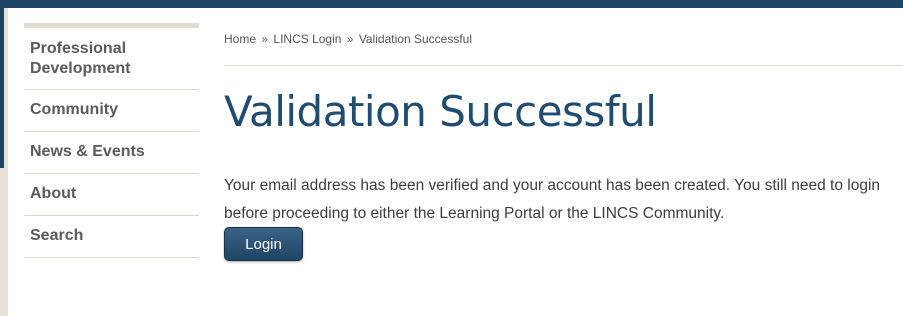 The image size is (903, 316). I want to click on page-title: Validation Successful, so click(440, 111).